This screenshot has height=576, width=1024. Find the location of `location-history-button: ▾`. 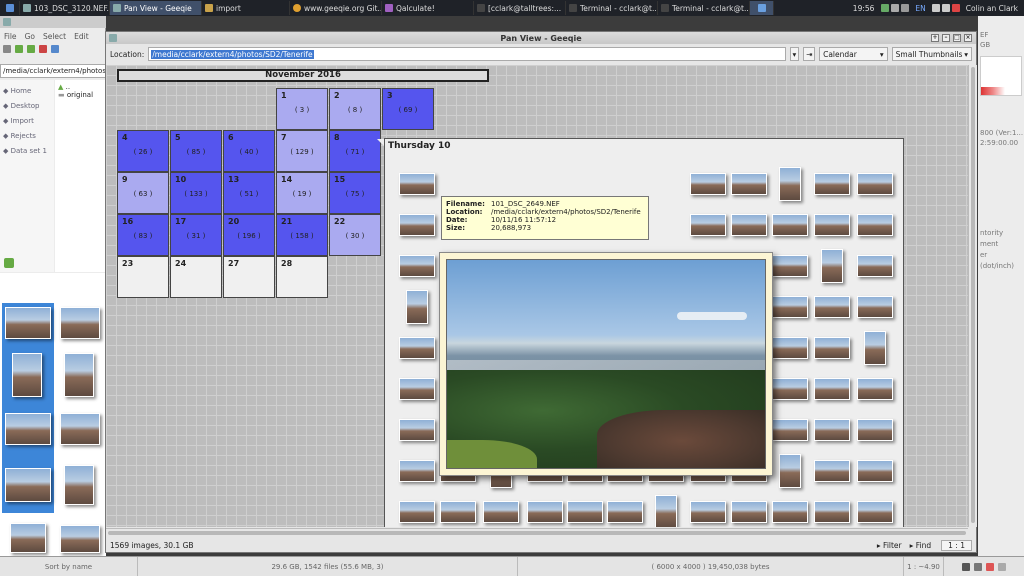

location-history-button: ▾ is located at coordinates (794, 54).